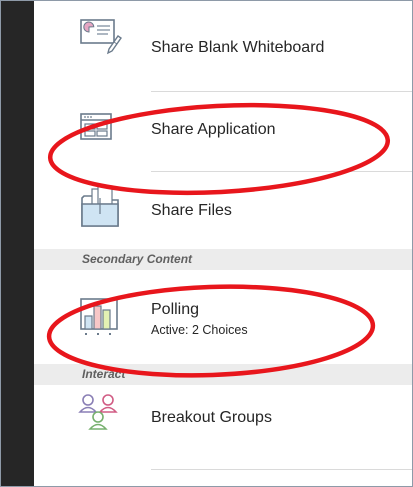  Describe the element at coordinates (223, 259) in the screenshot. I see `secondary-content-header: Secondary Content` at that location.